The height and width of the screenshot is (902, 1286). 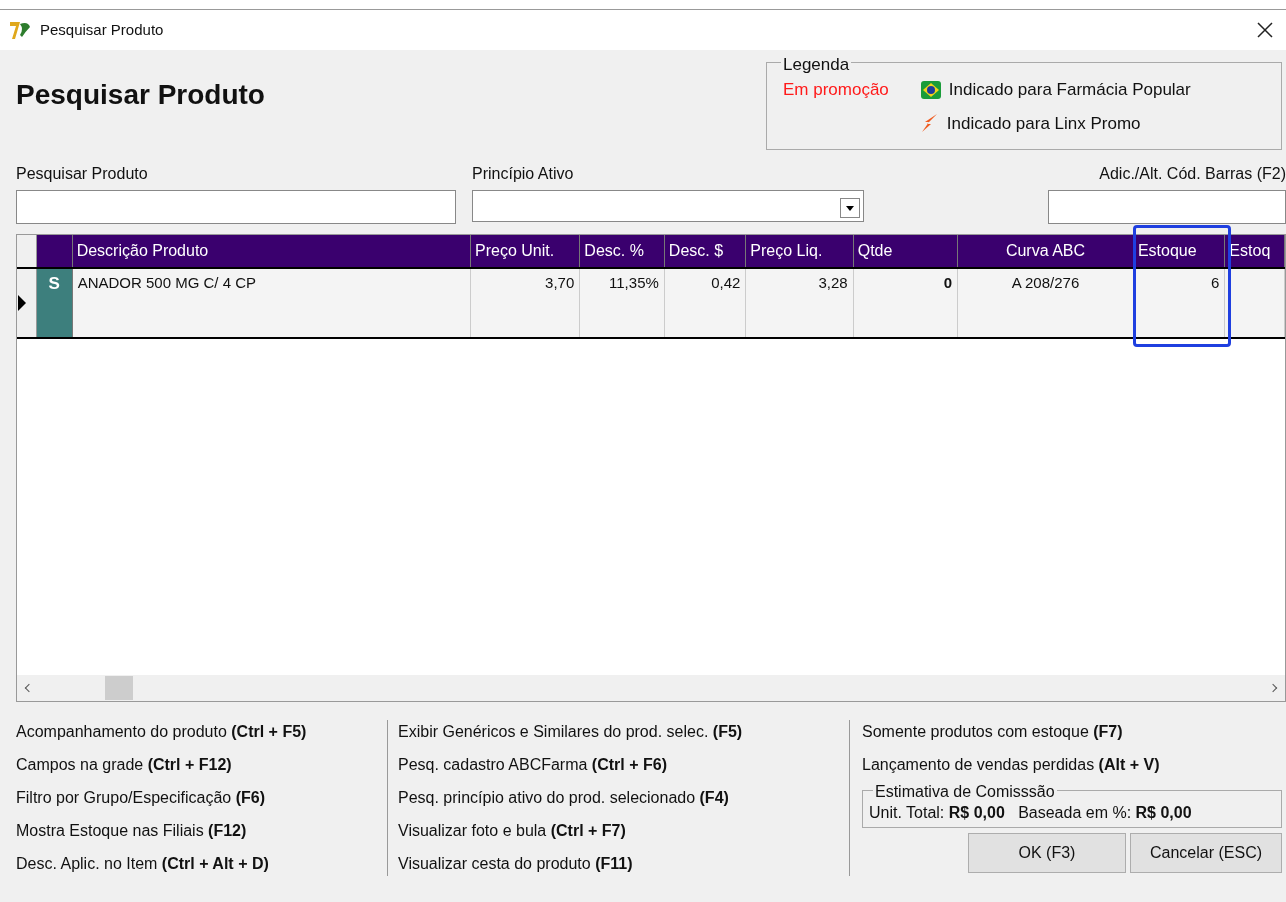 What do you see at coordinates (140, 95) in the screenshot?
I see `page-heading: Pesquisar Produto` at bounding box center [140, 95].